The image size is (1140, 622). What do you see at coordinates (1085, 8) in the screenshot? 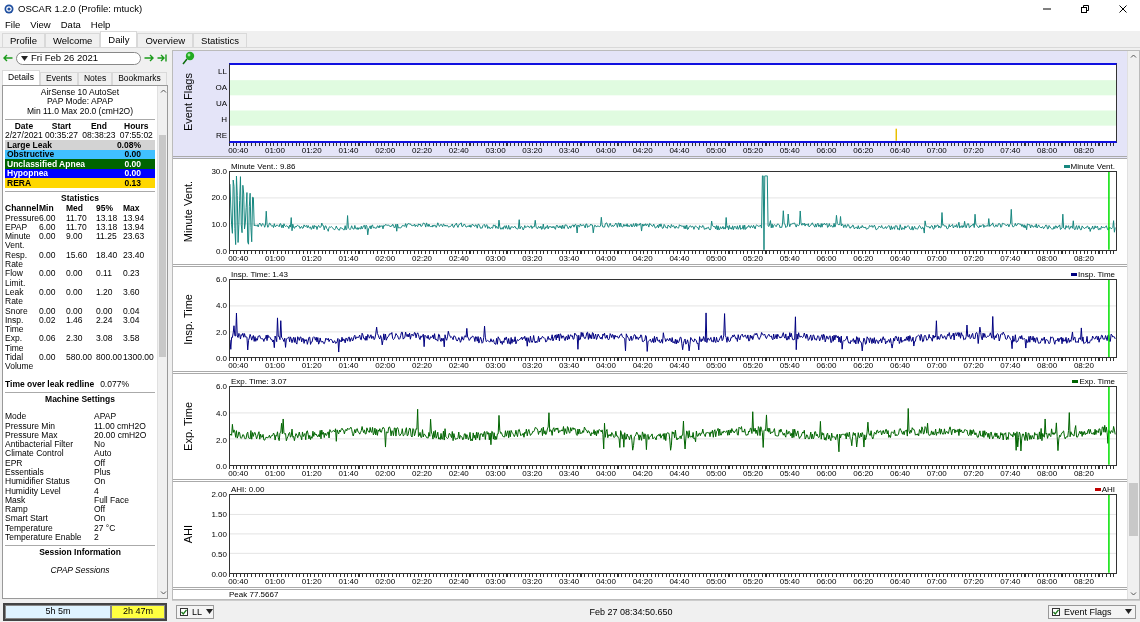
I see `restore-icon` at bounding box center [1085, 8].